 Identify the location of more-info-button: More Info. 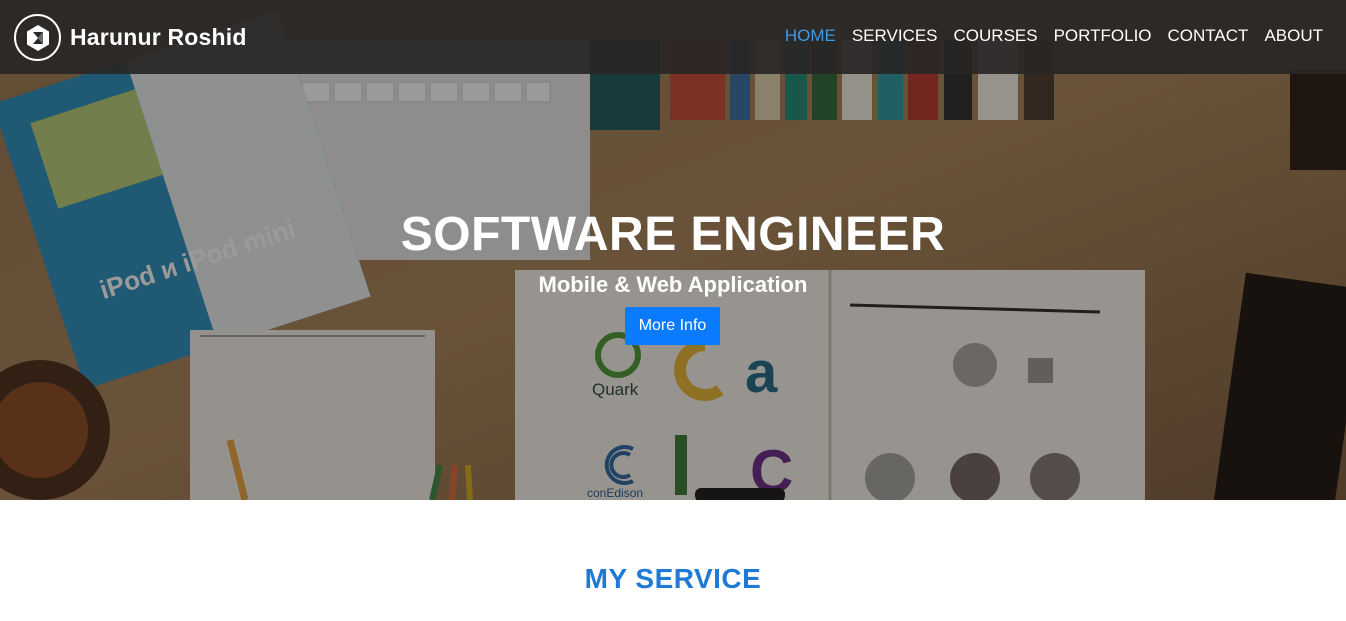
(672, 326).